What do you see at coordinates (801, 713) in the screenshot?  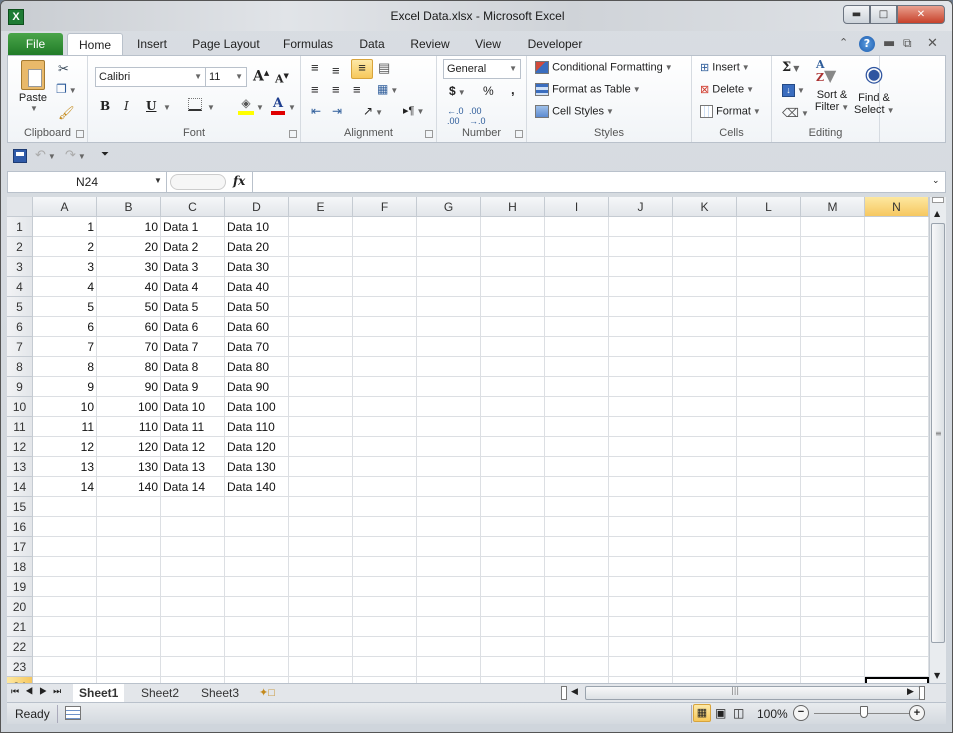 I see `zoom-out-button: −` at bounding box center [801, 713].